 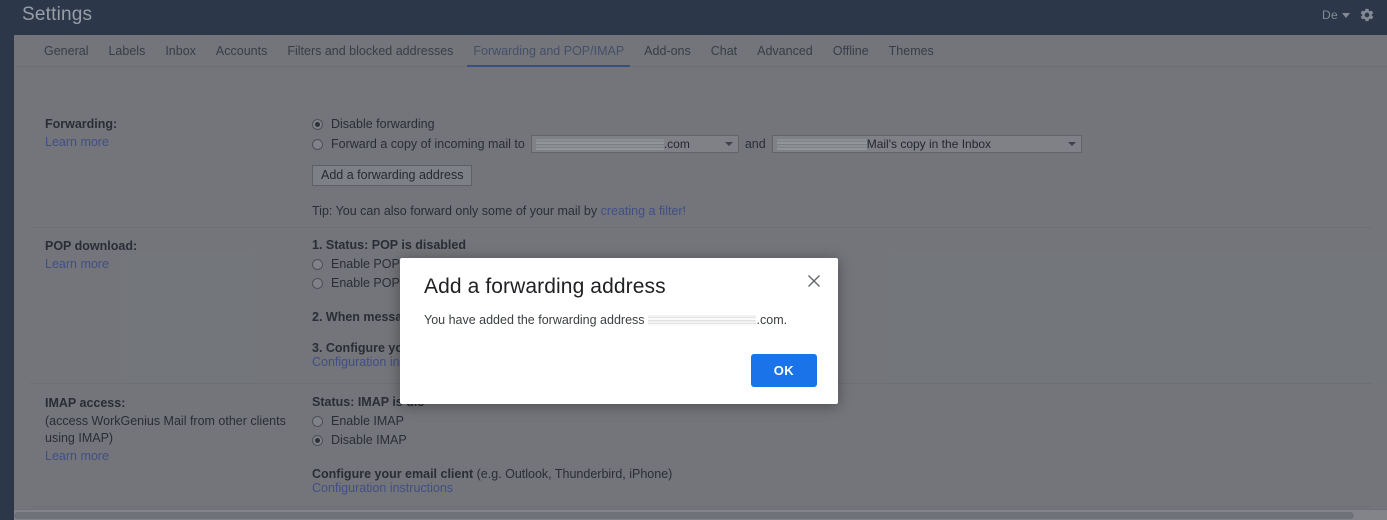 What do you see at coordinates (785, 51) in the screenshot?
I see `tab-advanced: Advanced` at bounding box center [785, 51].